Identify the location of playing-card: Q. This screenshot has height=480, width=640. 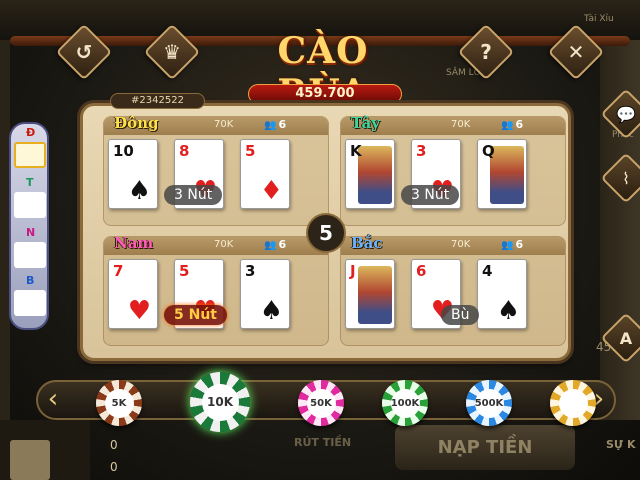
(502, 174).